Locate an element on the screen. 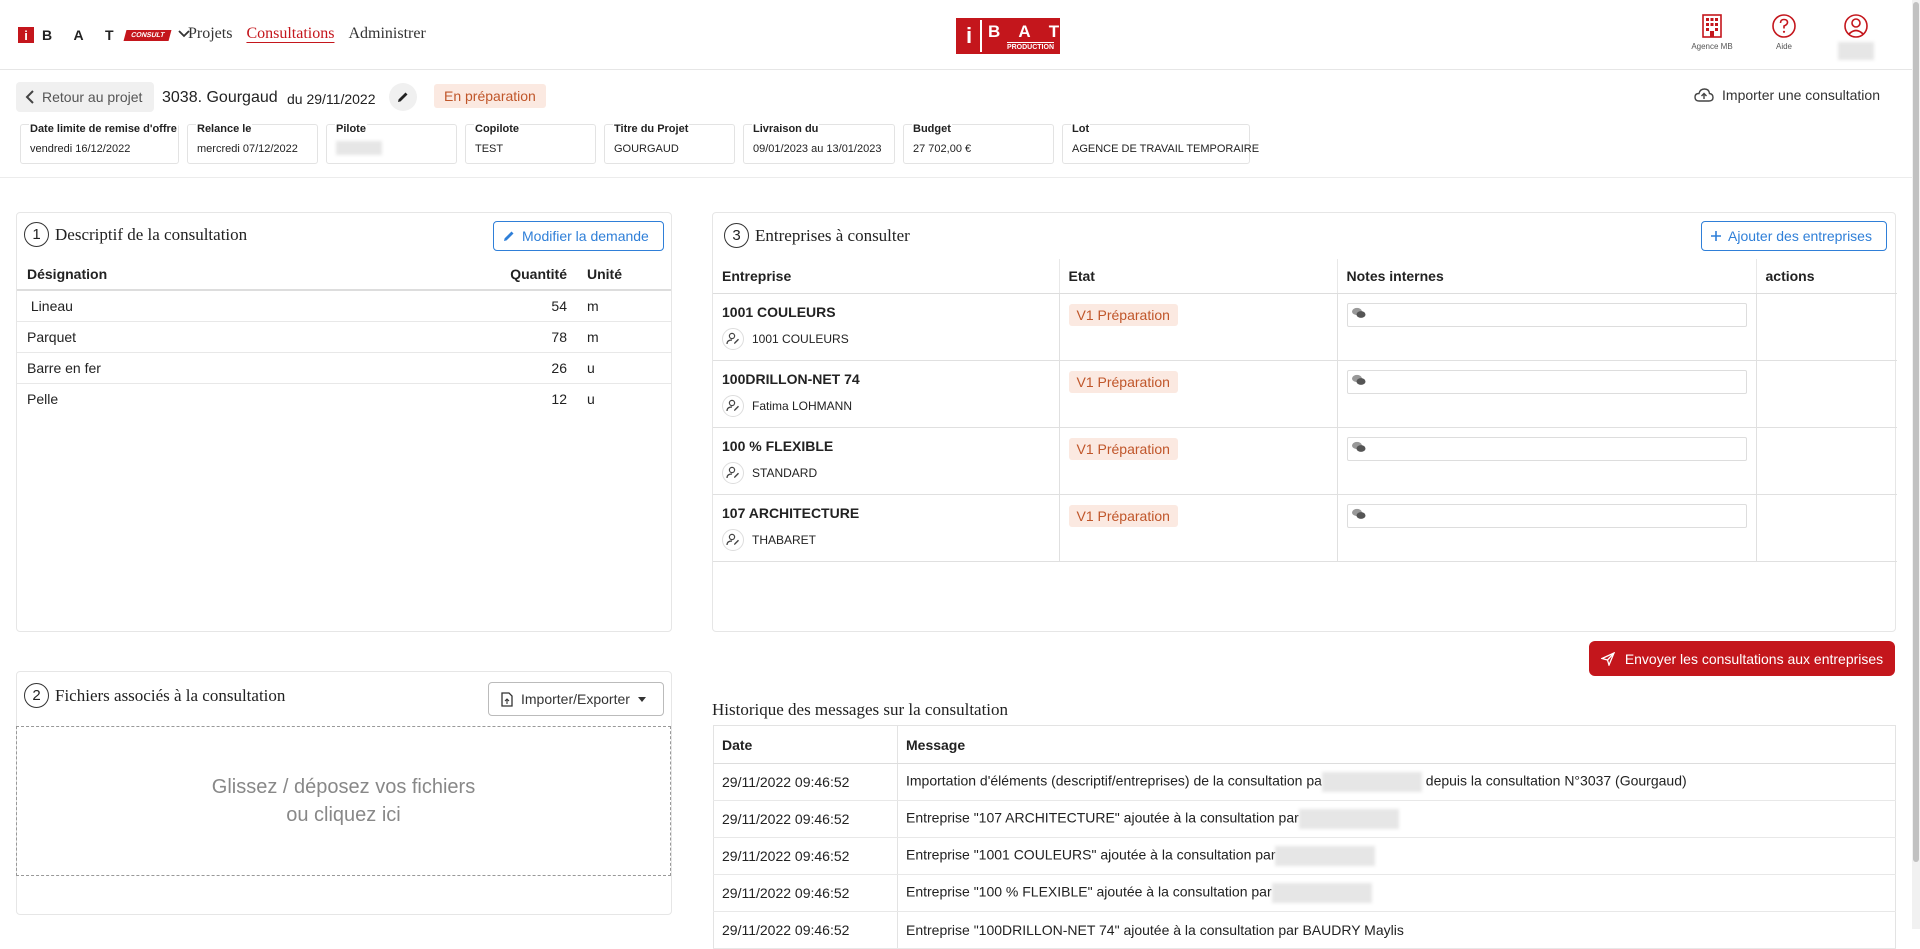  ibat-consult-logo: i B A T CONSULT is located at coordinates (104, 35).